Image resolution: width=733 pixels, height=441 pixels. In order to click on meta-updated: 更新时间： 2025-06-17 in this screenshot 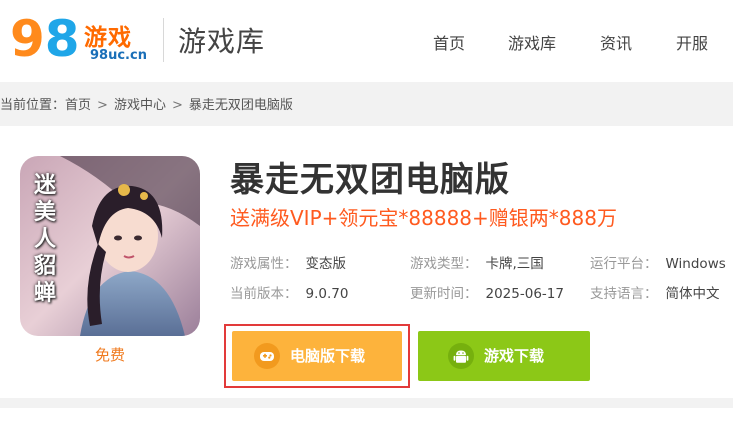, I will do `click(487, 292)`.